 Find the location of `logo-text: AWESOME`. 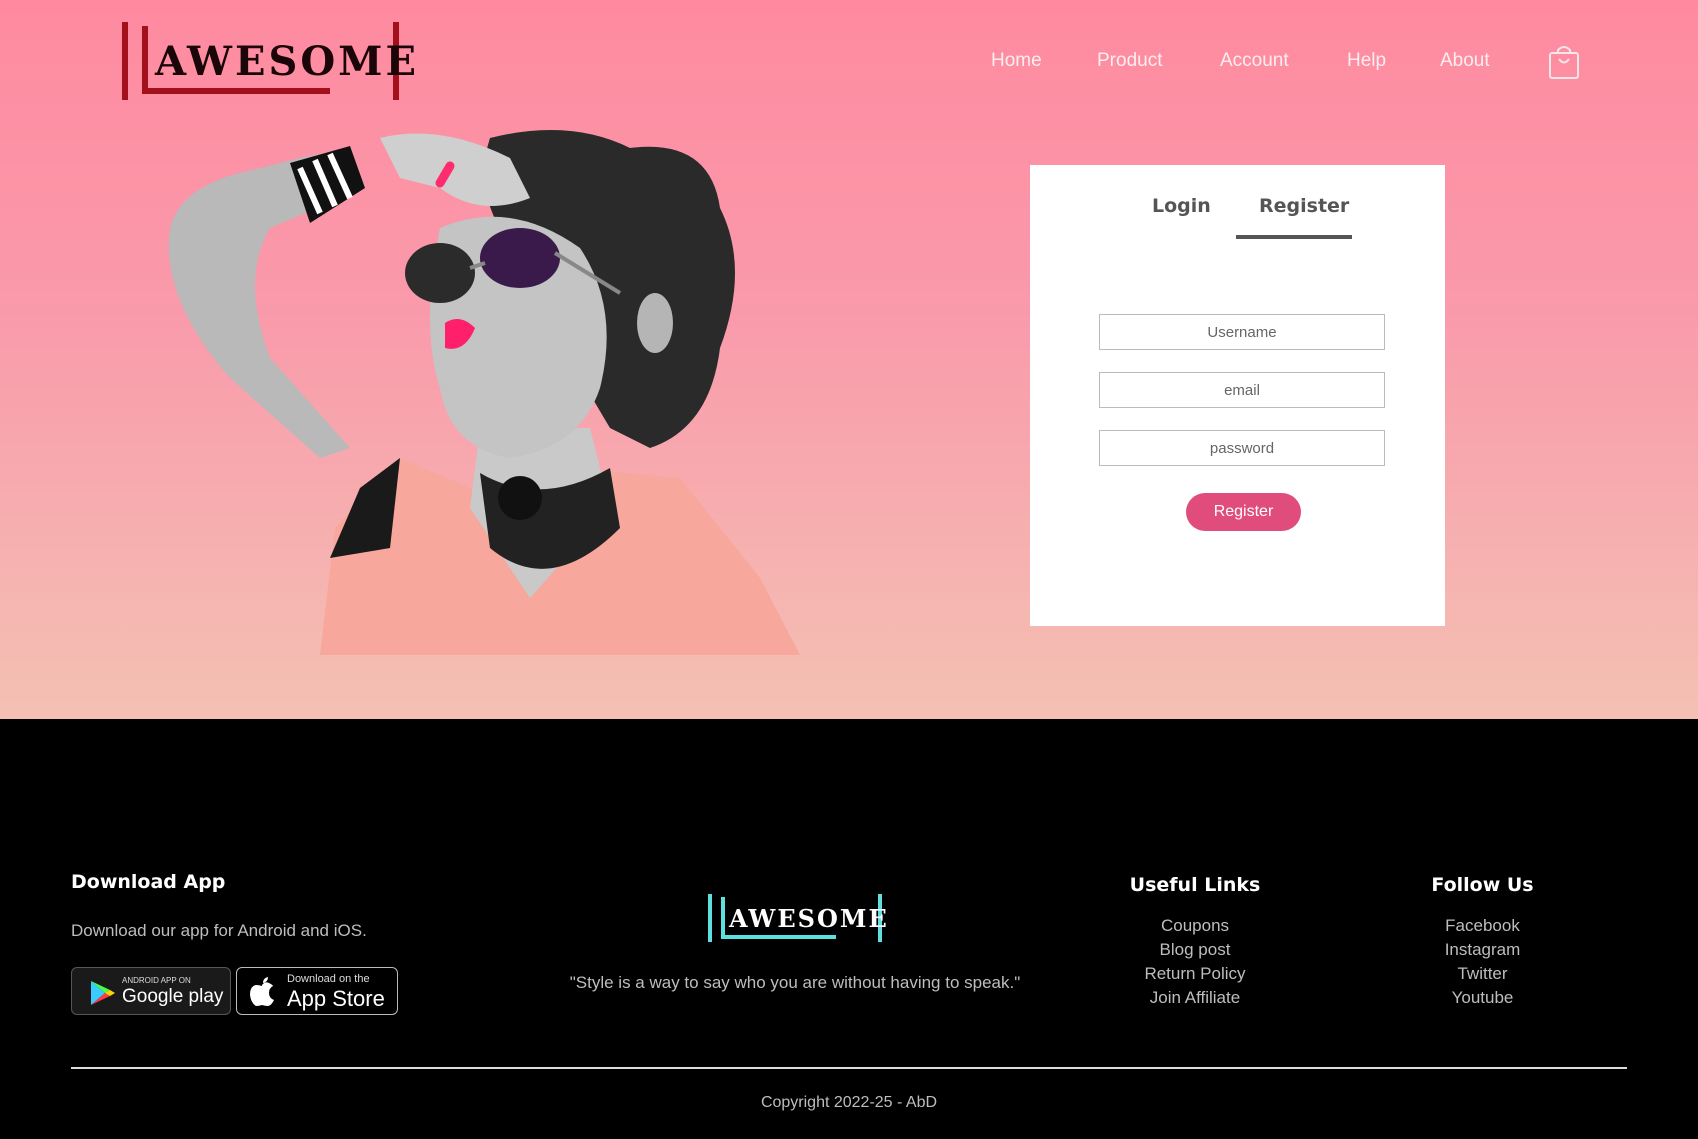

logo-text: AWESOME is located at coordinates (287, 61).